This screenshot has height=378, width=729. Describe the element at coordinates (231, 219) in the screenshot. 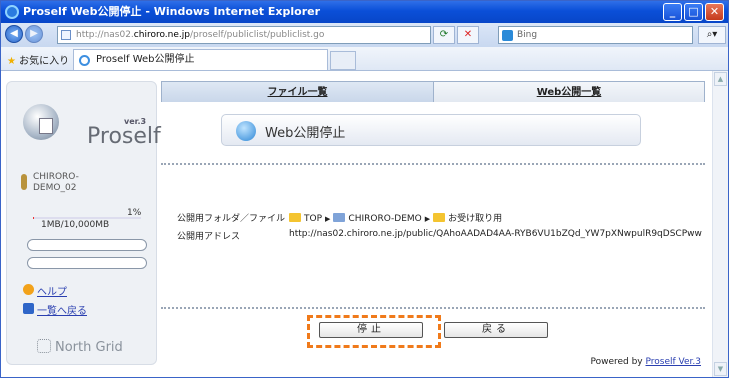

I see `folder-label: 公開用フォルダ／ファイル` at that location.